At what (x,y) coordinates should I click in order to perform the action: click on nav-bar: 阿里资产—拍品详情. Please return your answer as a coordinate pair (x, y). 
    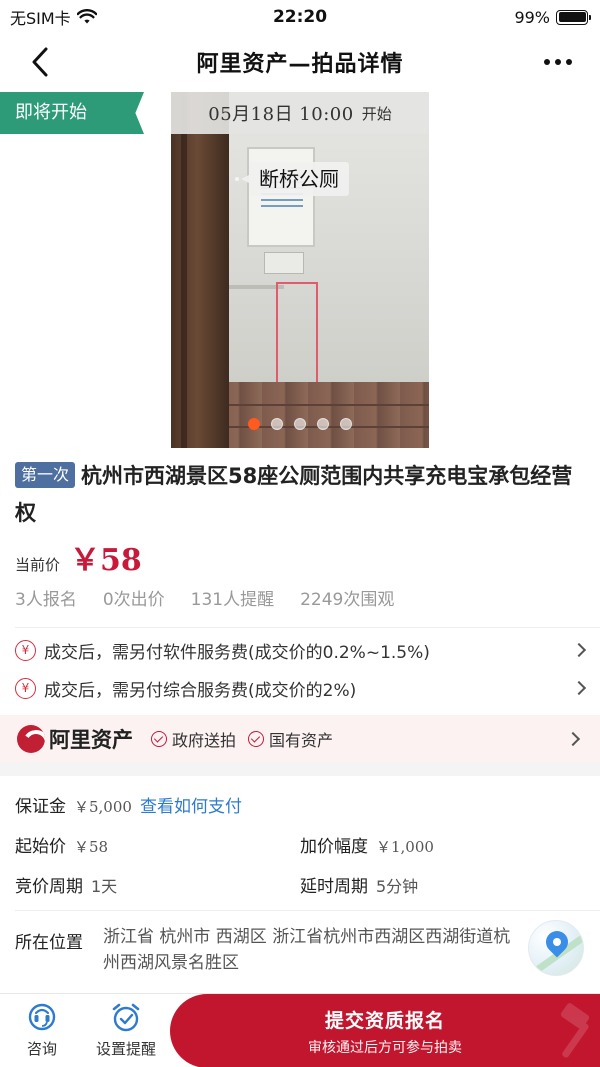
    Looking at the image, I should click on (300, 62).